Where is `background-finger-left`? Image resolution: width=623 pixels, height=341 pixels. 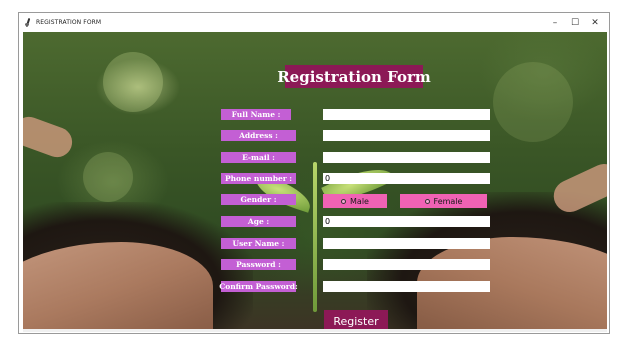
background-finger-left is located at coordinates (50, 137).